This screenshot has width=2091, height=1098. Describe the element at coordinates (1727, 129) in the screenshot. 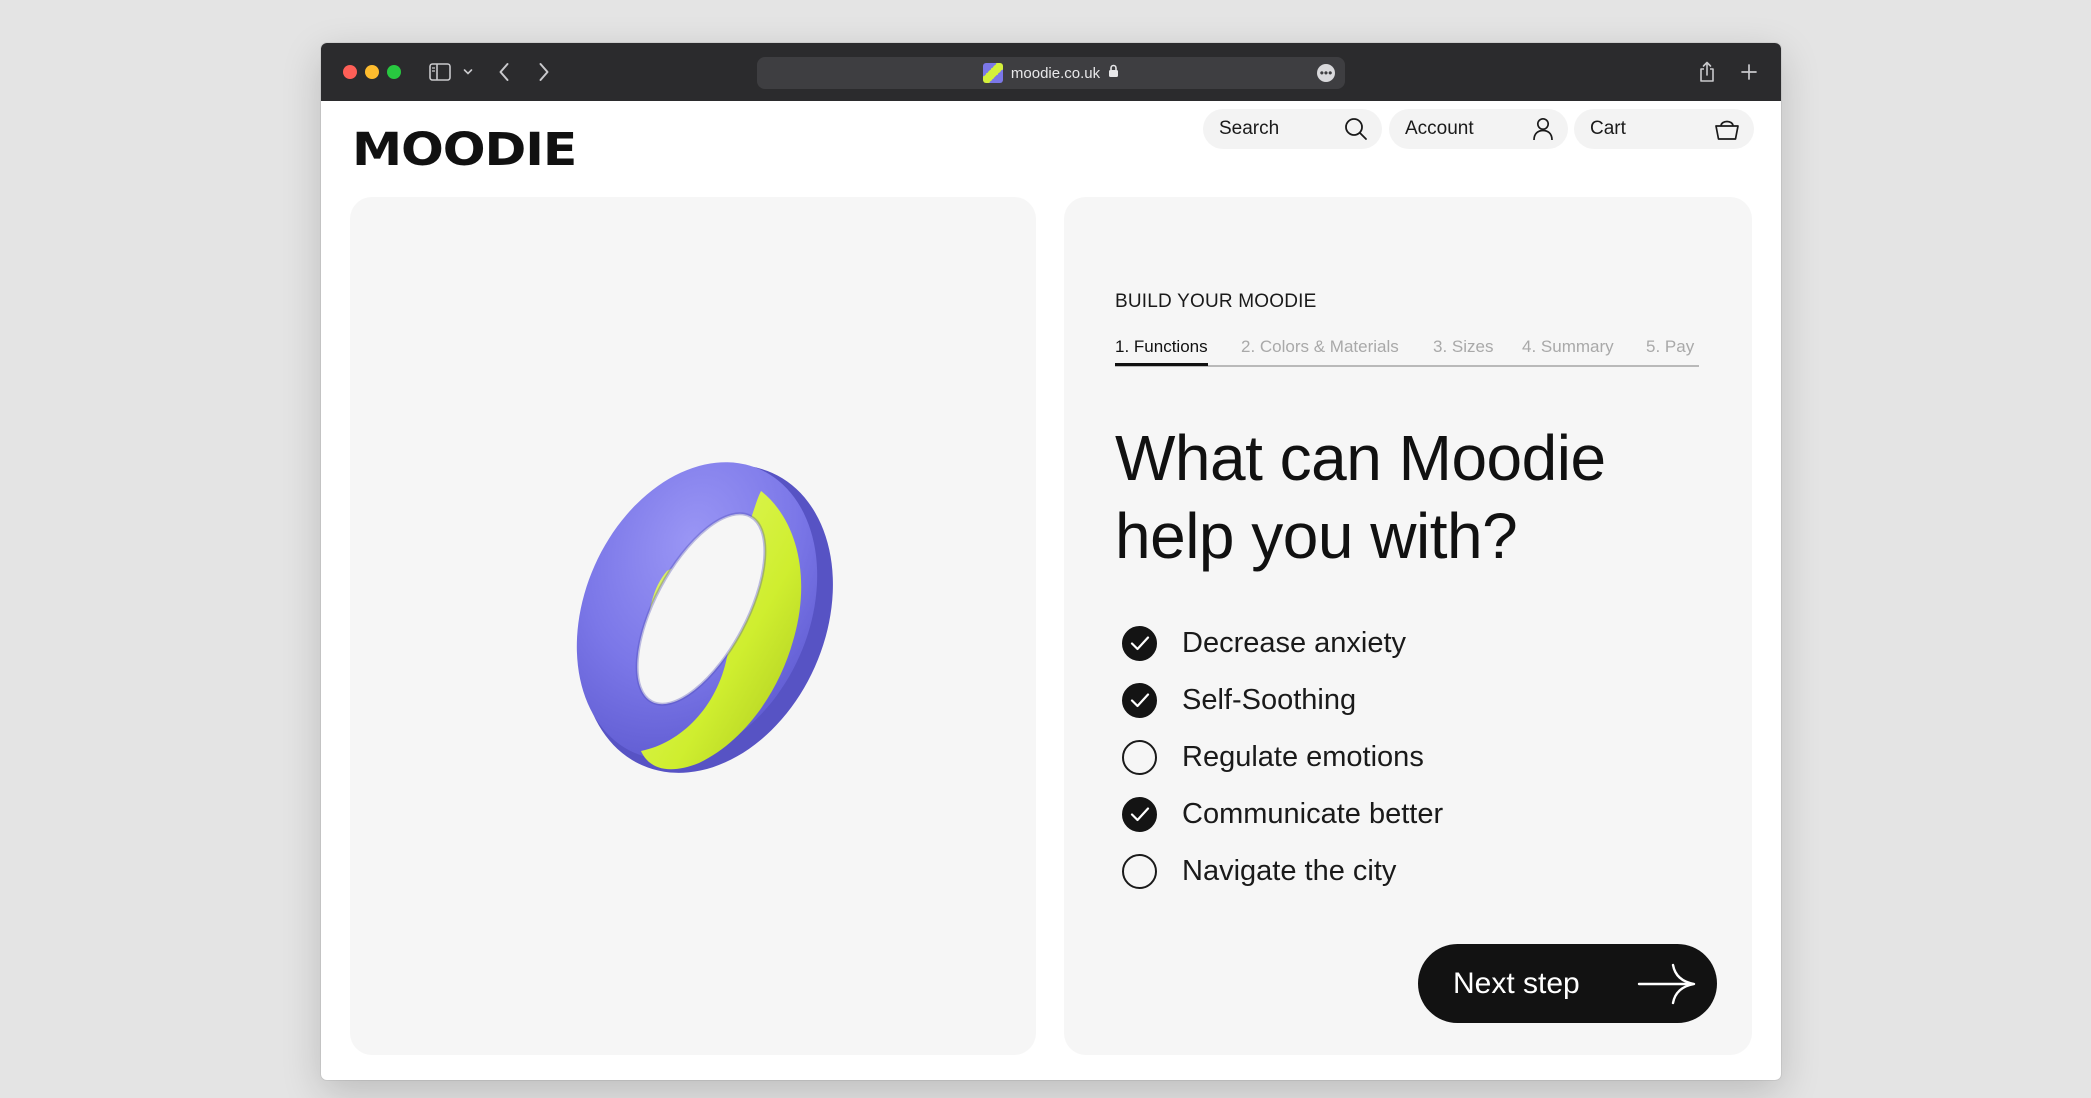

I see `basket-icon` at that location.